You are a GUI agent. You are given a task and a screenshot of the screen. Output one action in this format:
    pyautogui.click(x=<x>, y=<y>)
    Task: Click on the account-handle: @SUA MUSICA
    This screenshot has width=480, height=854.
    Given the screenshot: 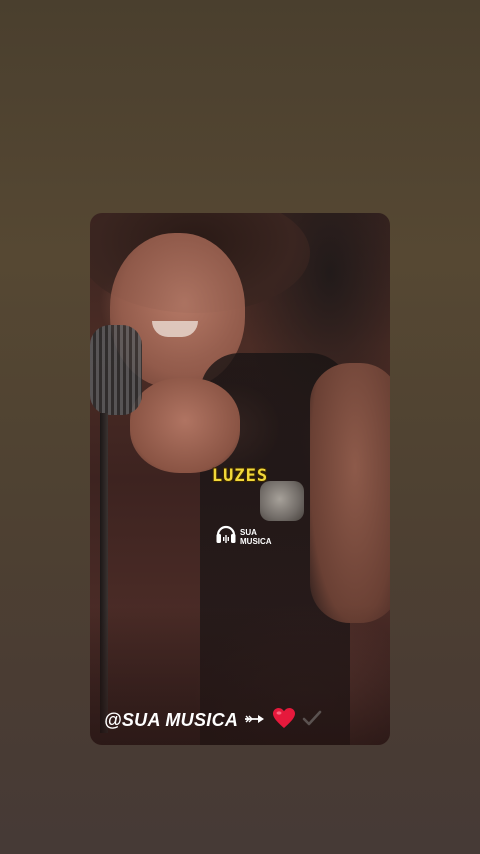 What is the action you would take?
    pyautogui.click(x=171, y=720)
    